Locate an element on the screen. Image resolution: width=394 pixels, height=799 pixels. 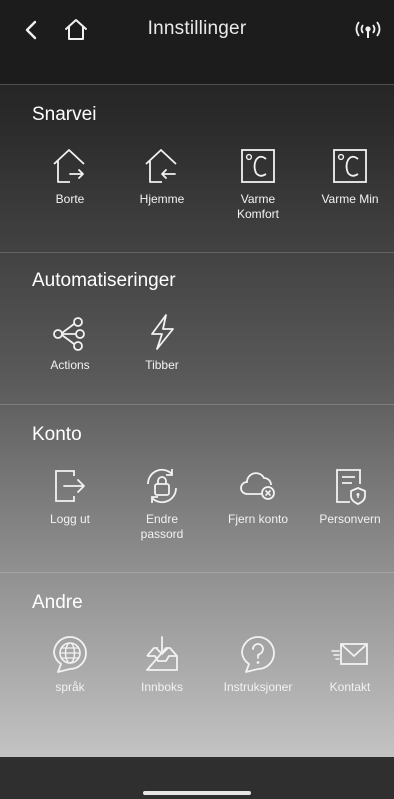
automation-actions: Actions is located at coordinates (70, 342).